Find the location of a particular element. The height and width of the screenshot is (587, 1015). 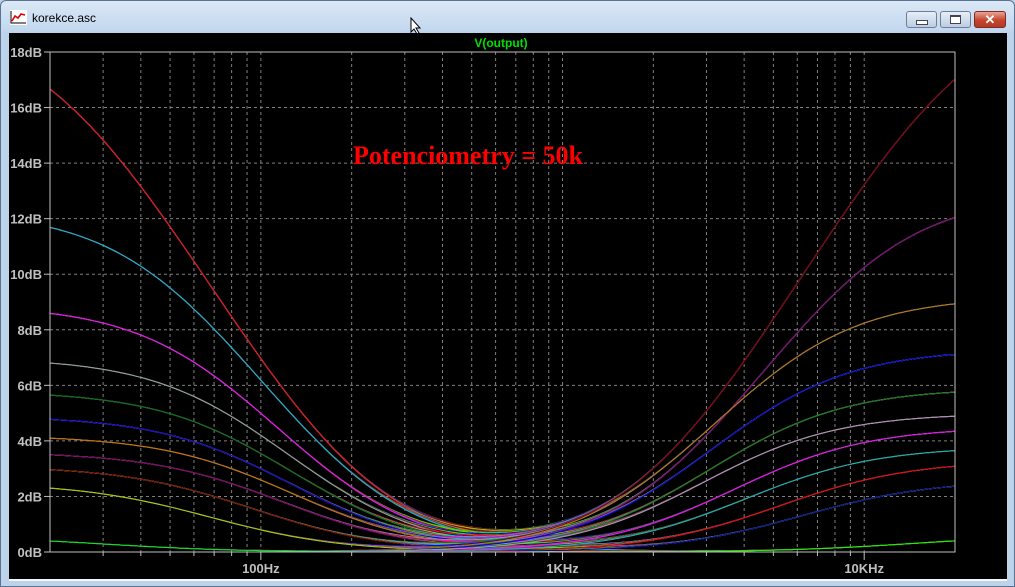

y-tick-label: 0dB is located at coordinates (29, 552).